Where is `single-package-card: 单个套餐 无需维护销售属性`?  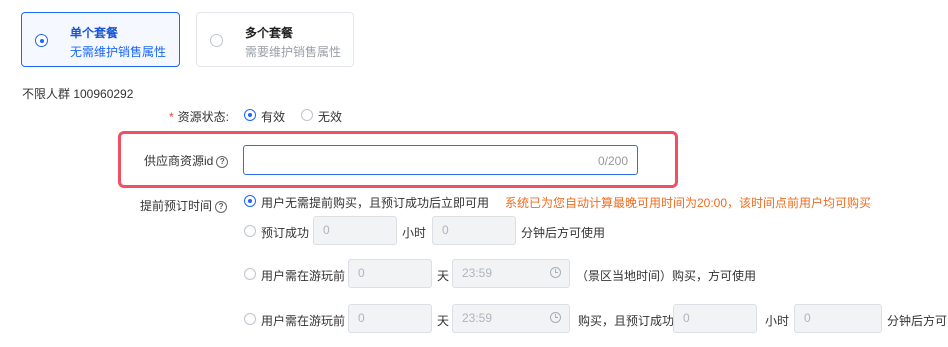 single-package-card: 单个套餐 无需维护销售属性 is located at coordinates (100, 39).